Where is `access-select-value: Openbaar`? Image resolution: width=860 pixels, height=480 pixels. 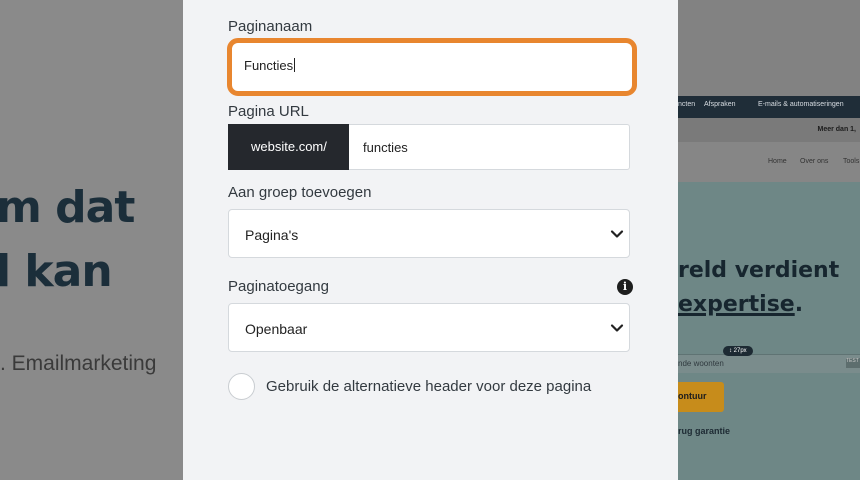
access-select-value: Openbaar is located at coordinates (276, 329).